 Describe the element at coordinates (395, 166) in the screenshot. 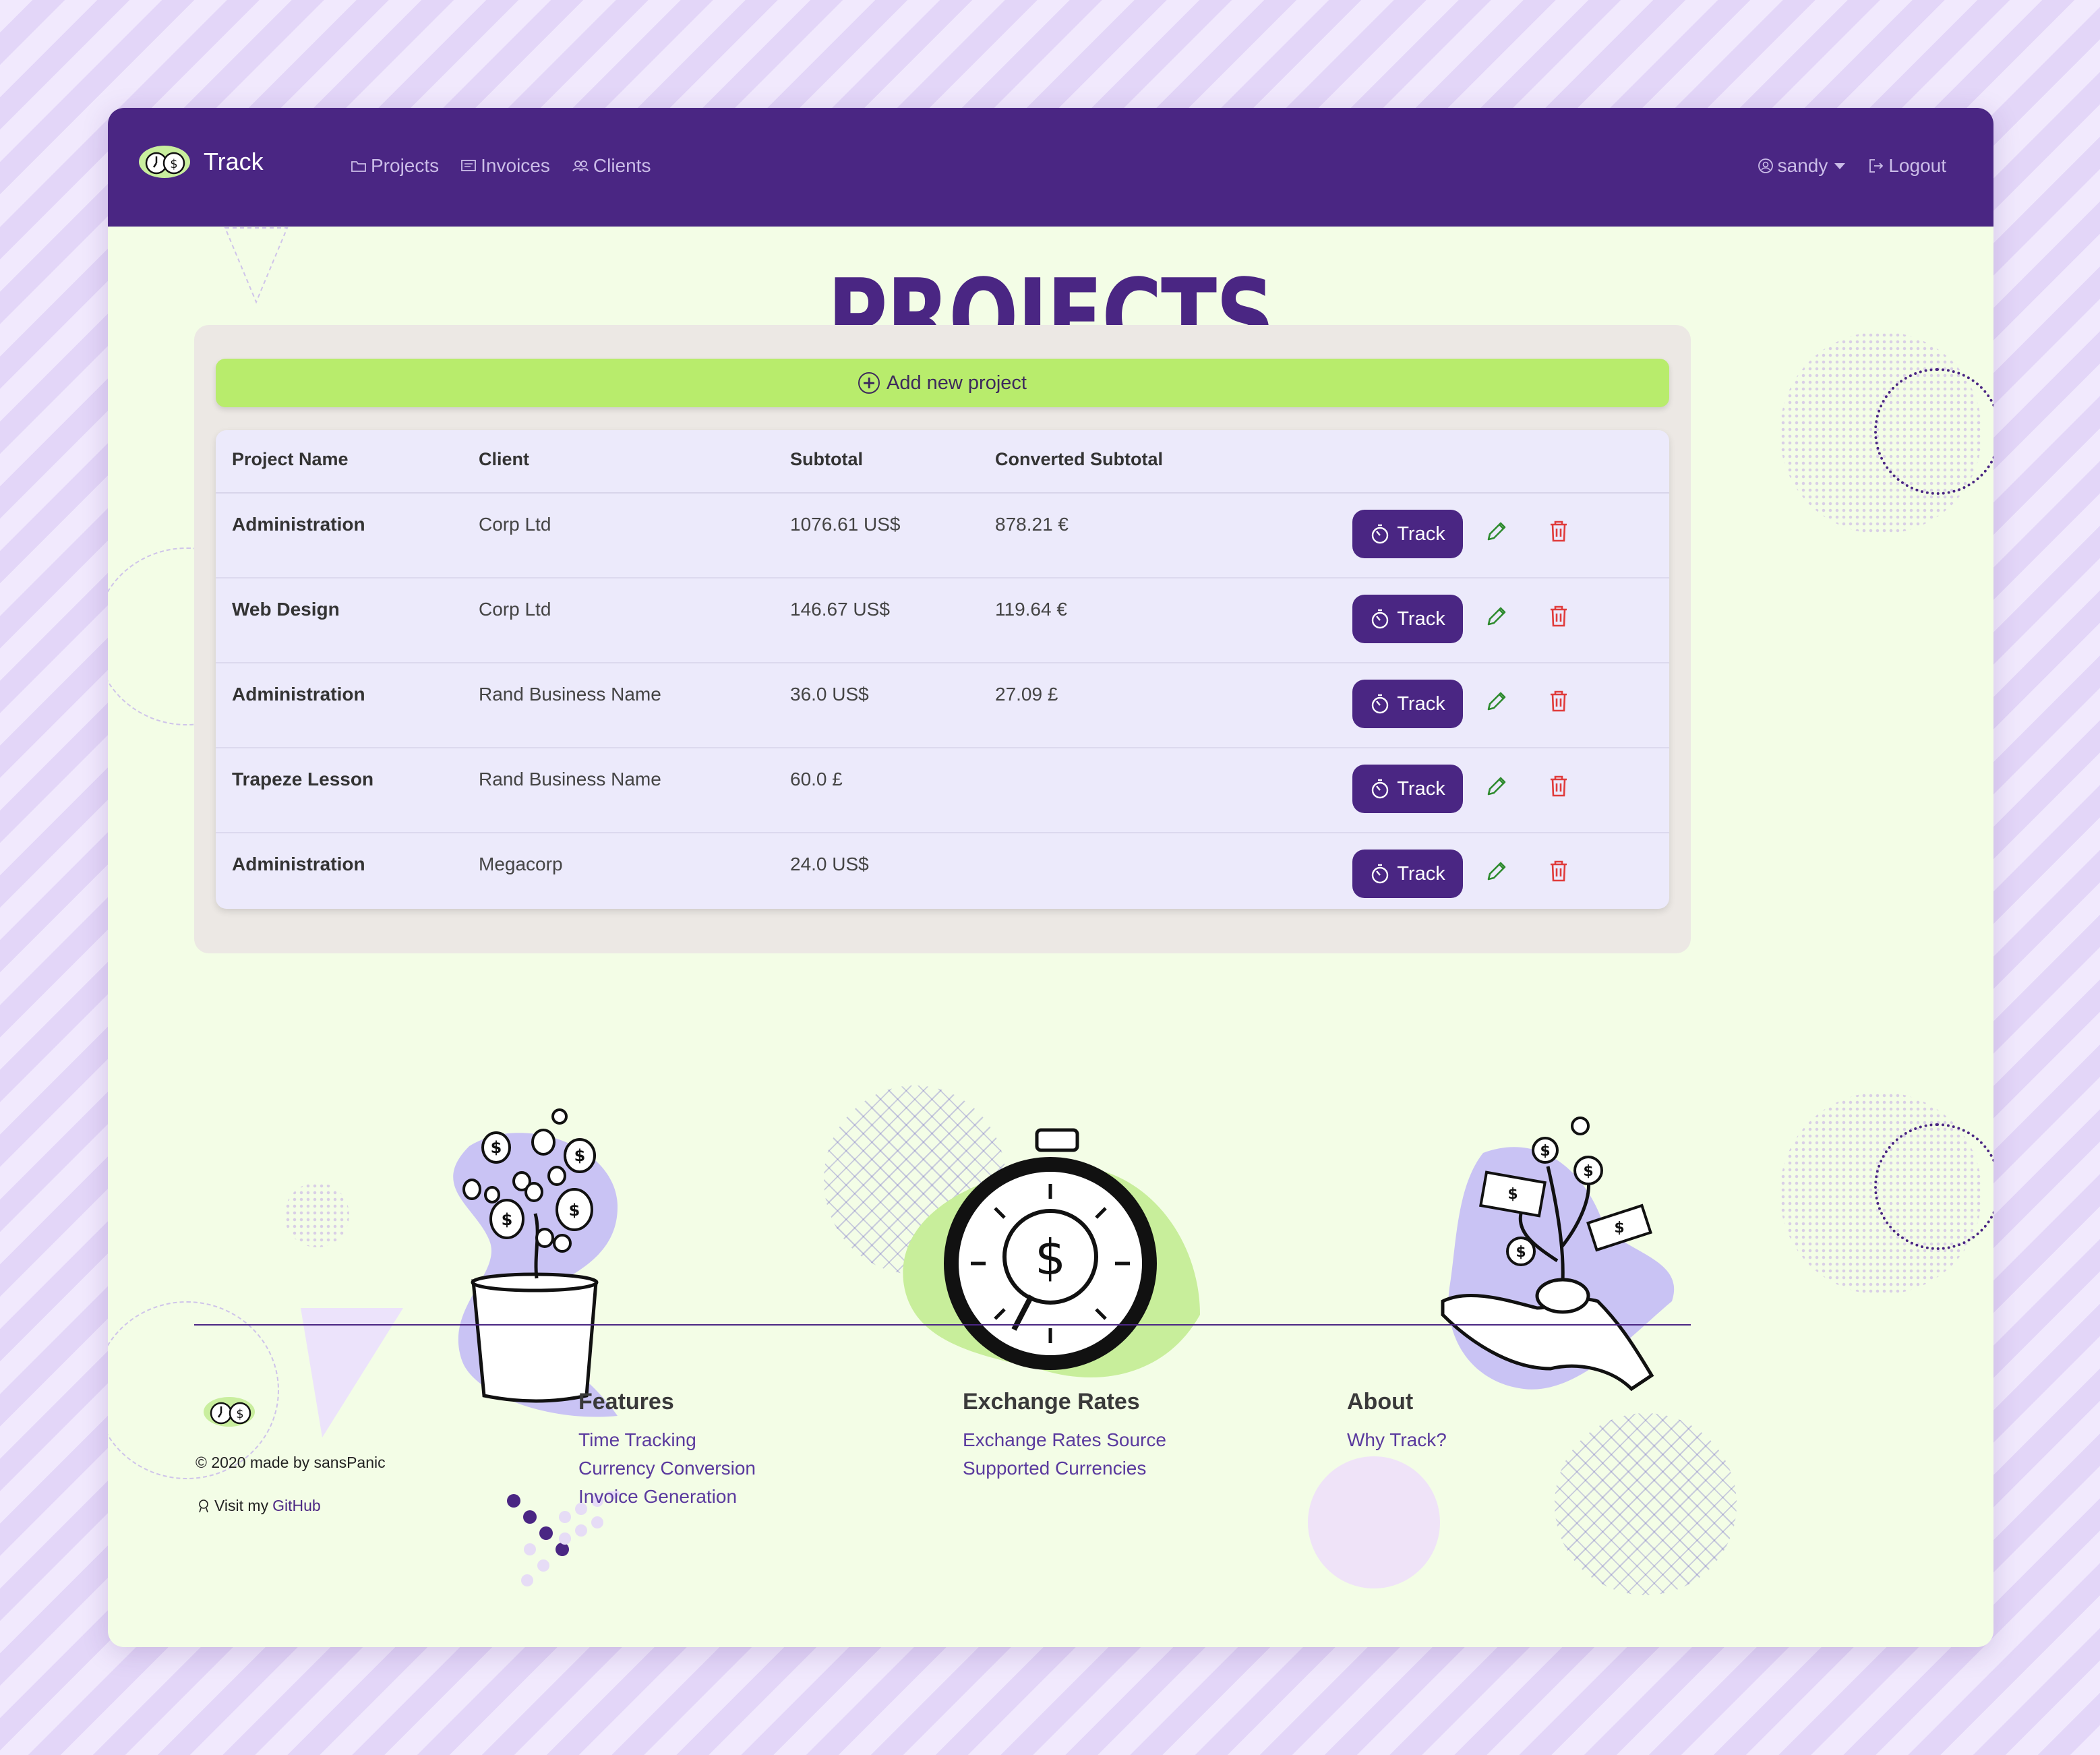

I see `nav-projects: Projects` at that location.